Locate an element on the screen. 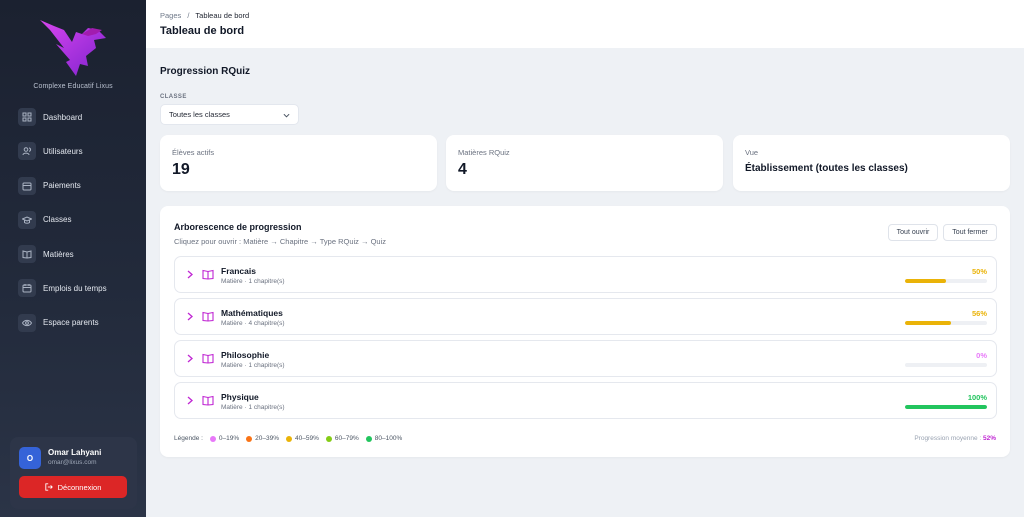  subject-row: Mathématiques Matière · 4 chapitre(s) 56% is located at coordinates (585, 316).